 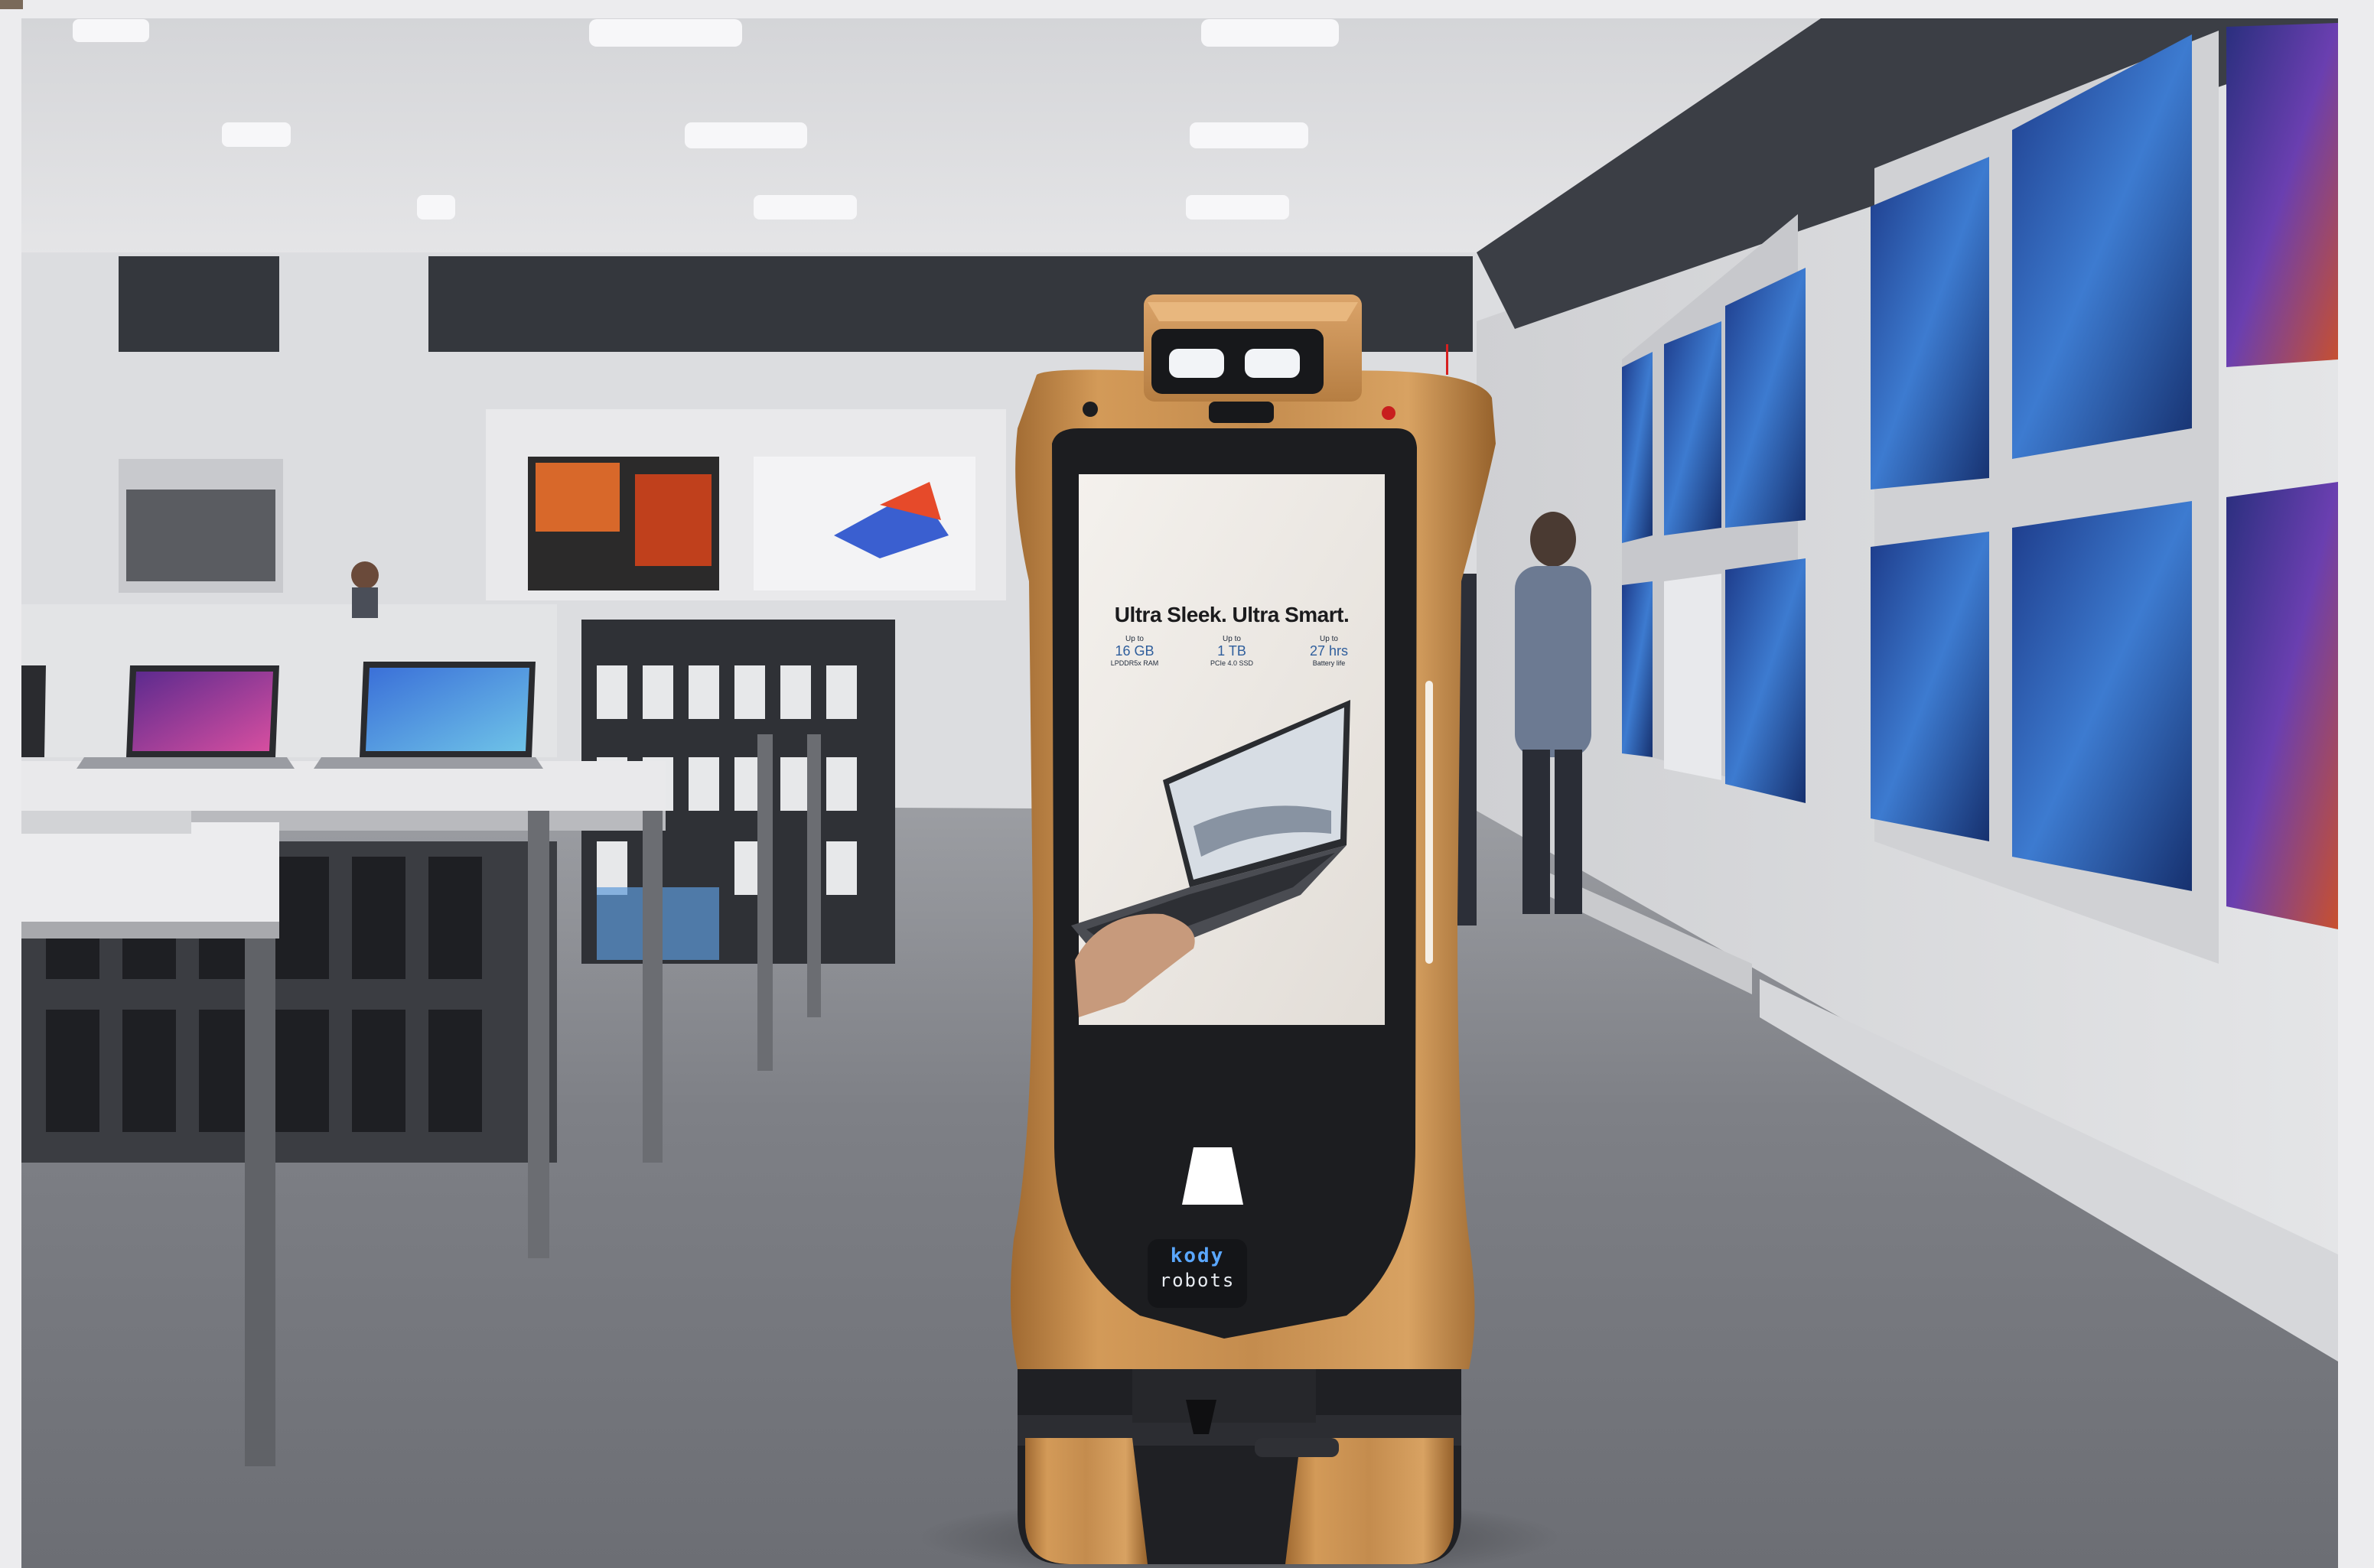 I want to click on spec-value: 27 hrs, so click(x=1329, y=651).